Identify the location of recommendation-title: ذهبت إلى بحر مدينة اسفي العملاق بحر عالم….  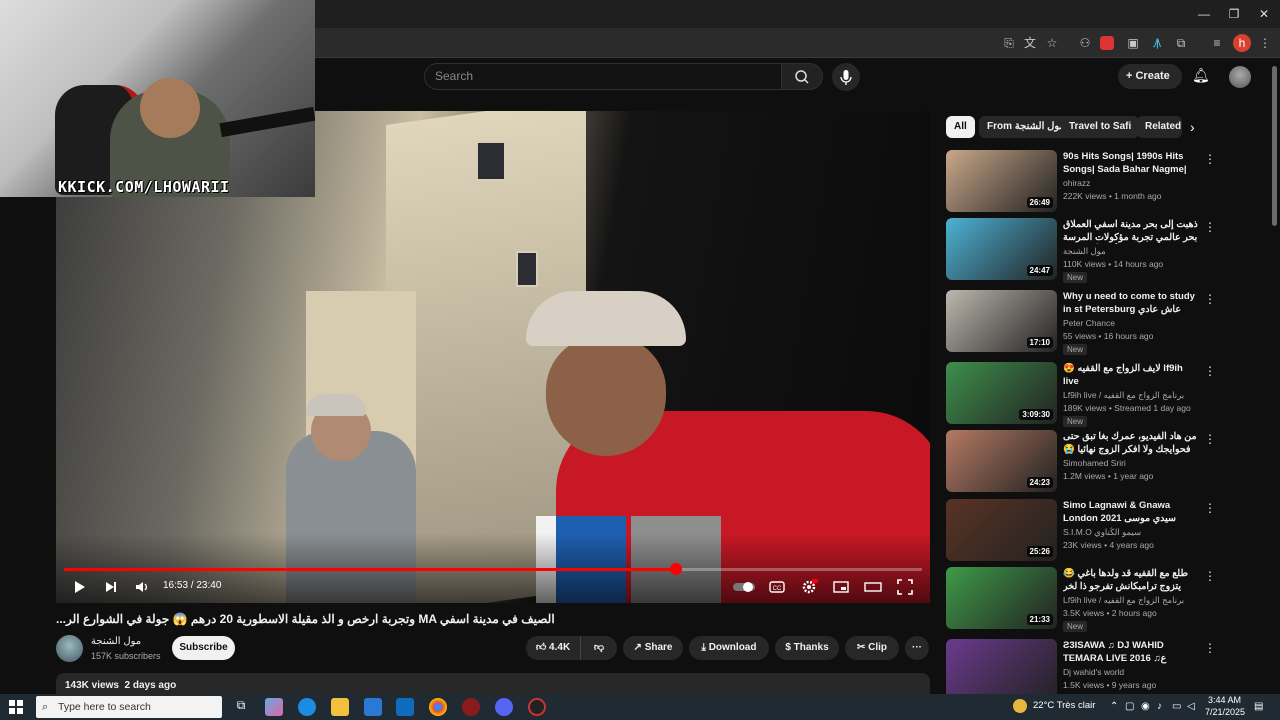
(1132, 231).